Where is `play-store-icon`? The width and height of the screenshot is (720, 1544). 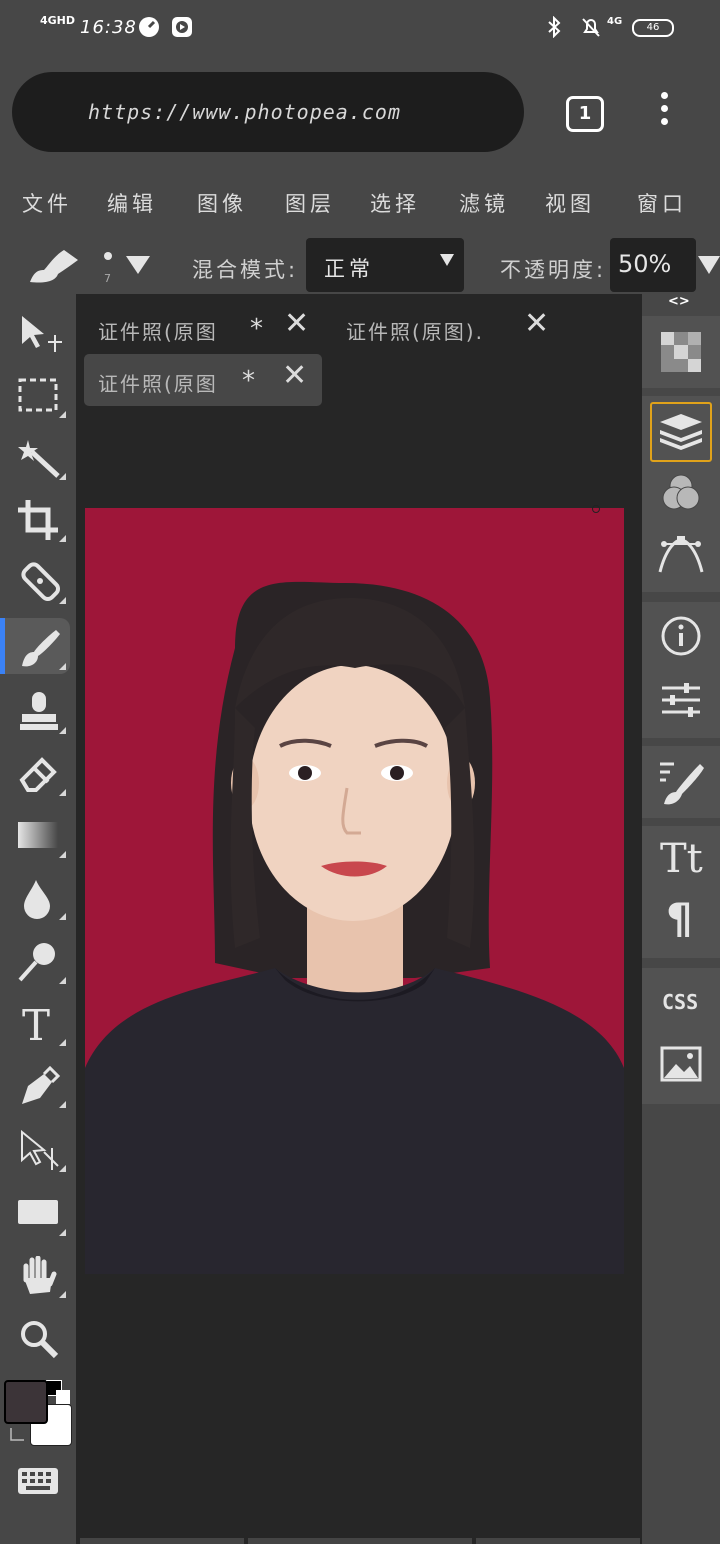
play-store-icon is located at coordinates (182, 27).